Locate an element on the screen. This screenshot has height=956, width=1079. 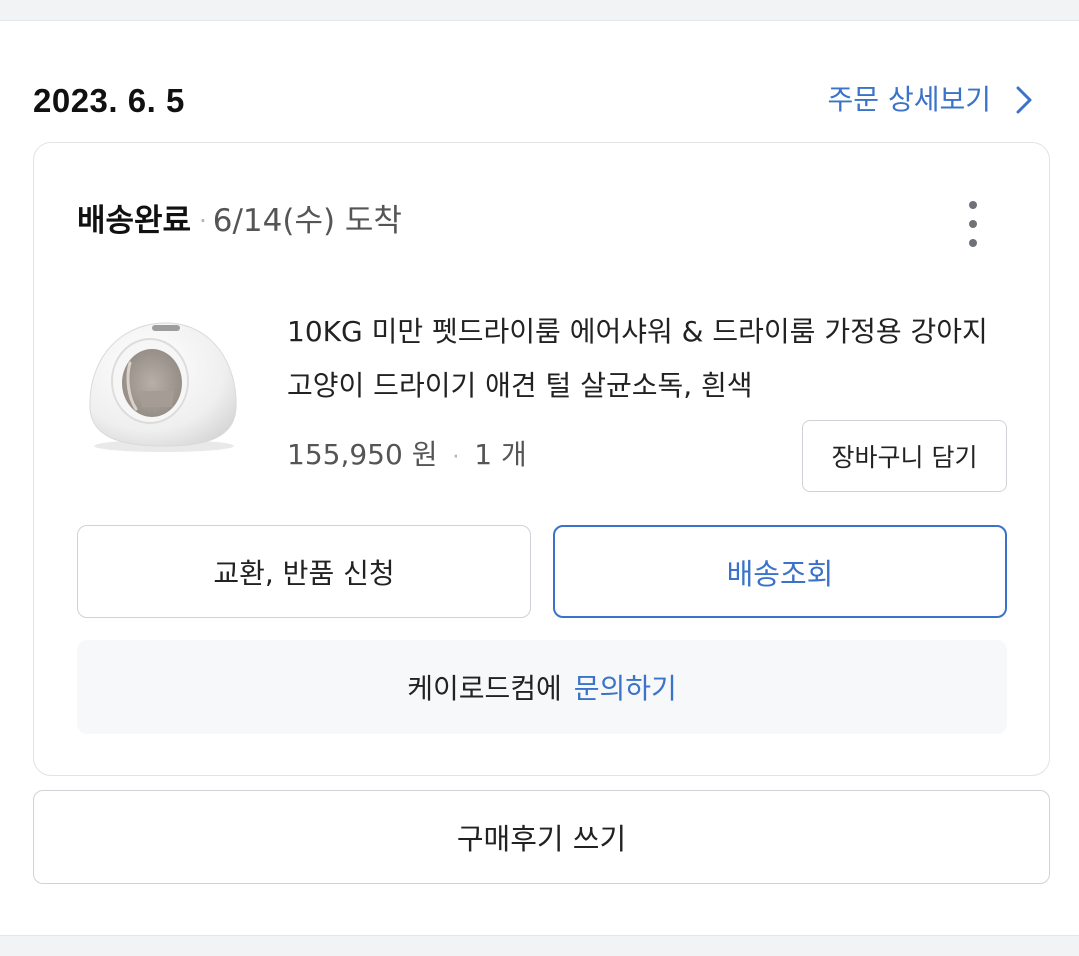
top-strip is located at coordinates (539, 10).